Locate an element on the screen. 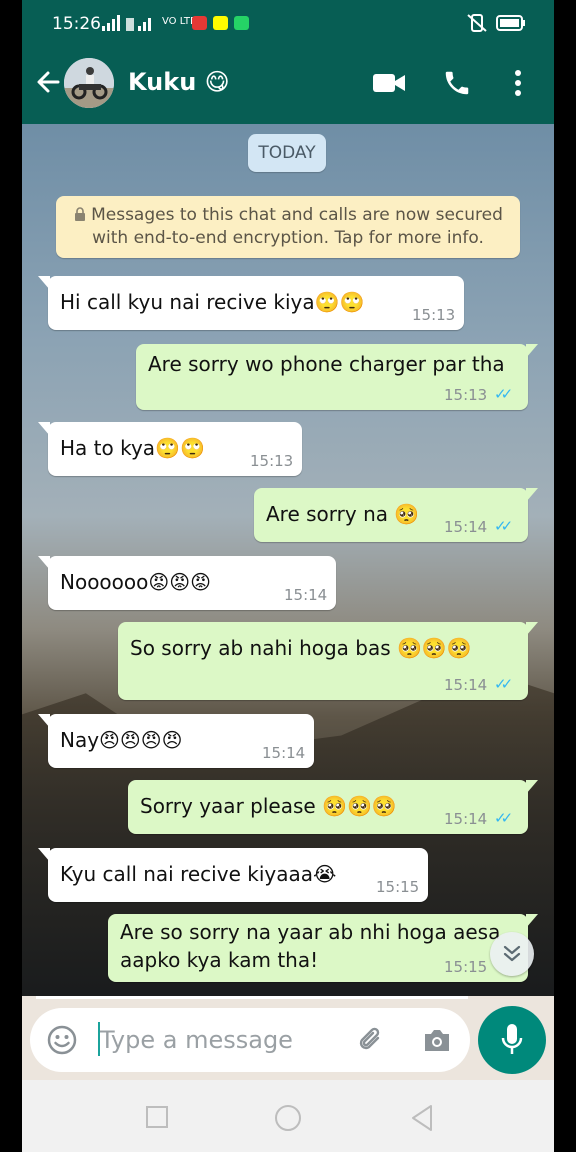  message-text-line-2: aapko kya kam tha! is located at coordinates (219, 960).